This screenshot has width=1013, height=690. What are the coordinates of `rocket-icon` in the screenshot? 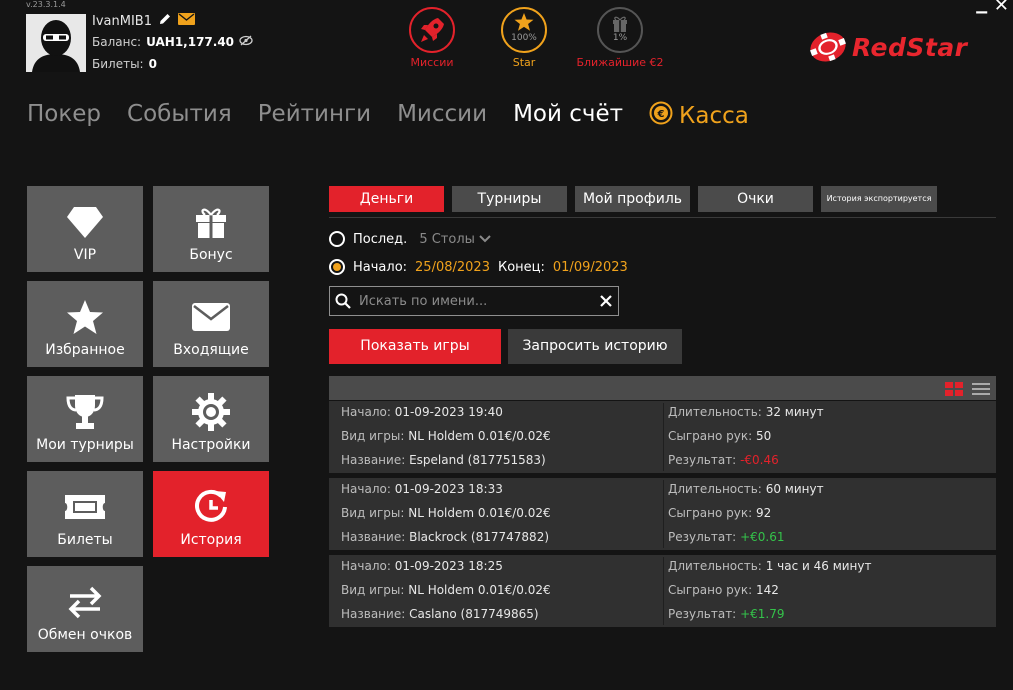 It's located at (432, 30).